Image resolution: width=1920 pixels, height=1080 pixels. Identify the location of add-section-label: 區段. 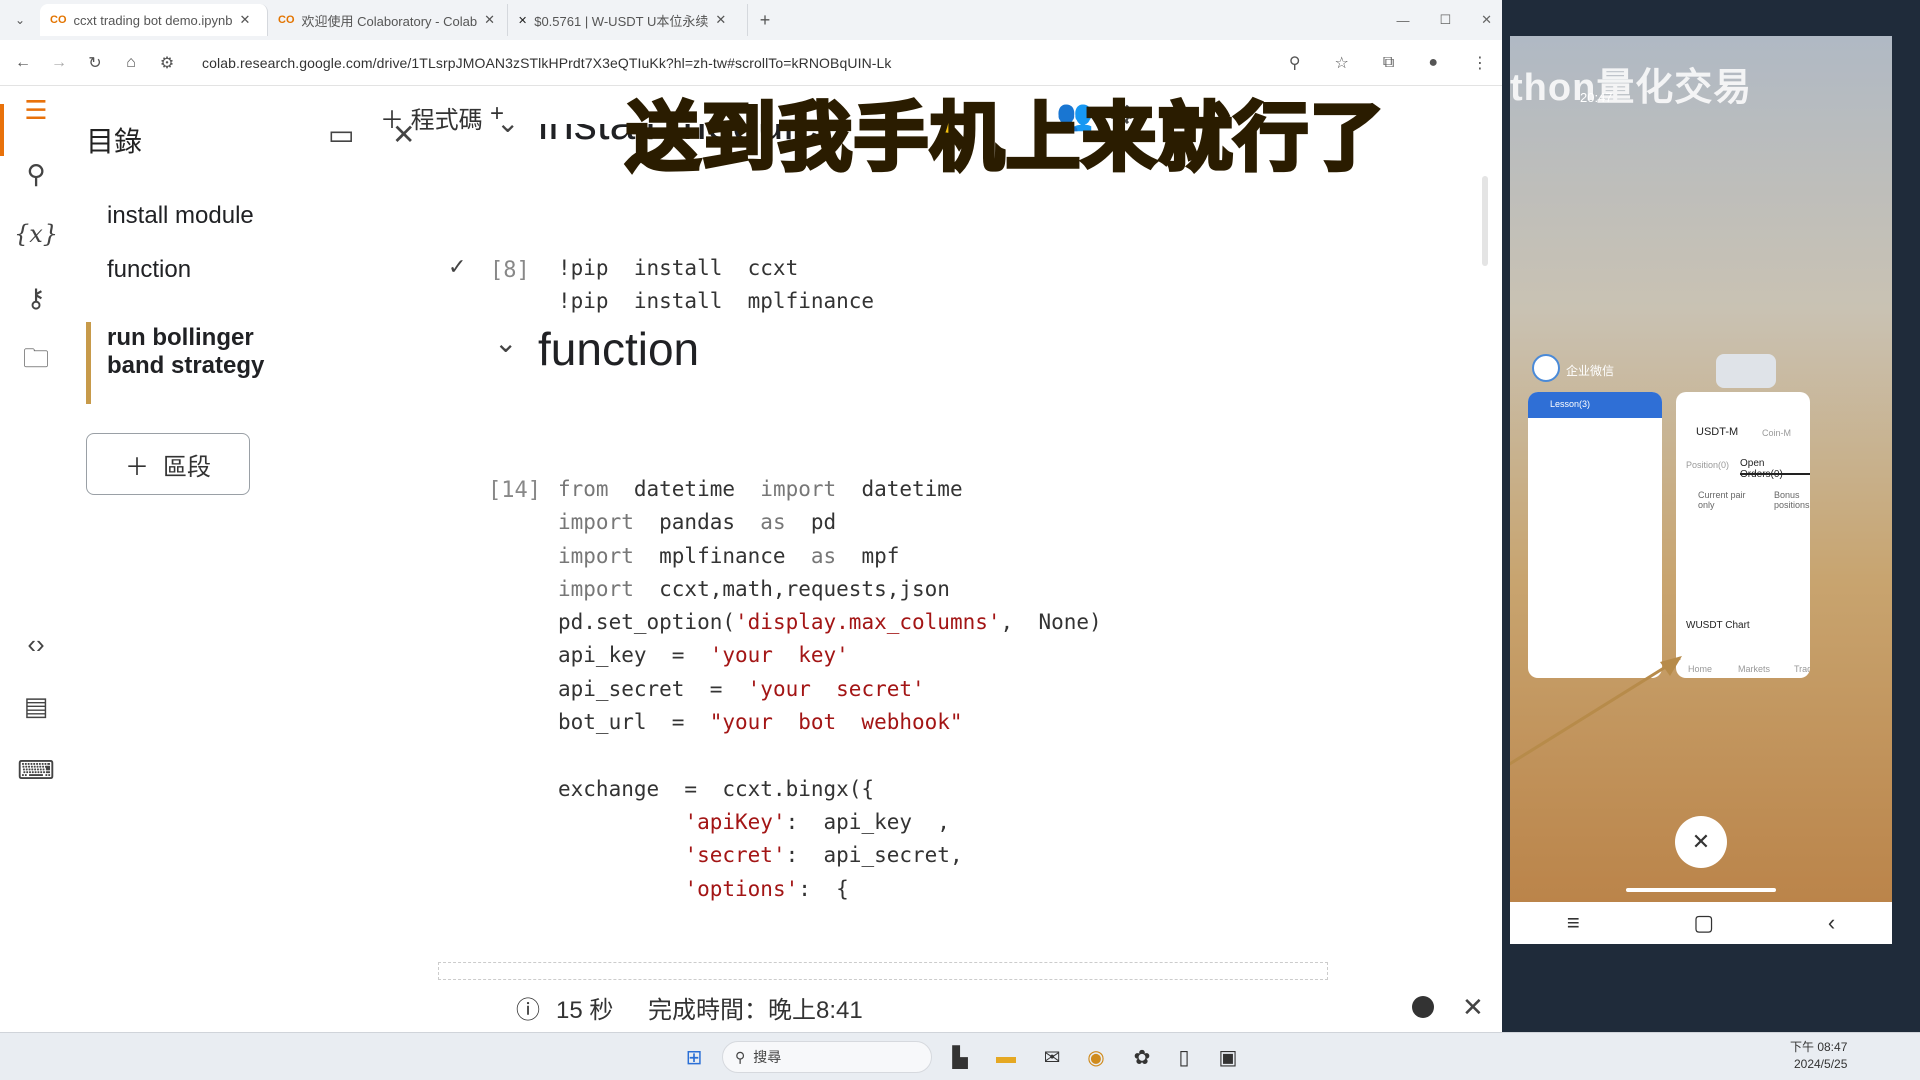
(187, 467).